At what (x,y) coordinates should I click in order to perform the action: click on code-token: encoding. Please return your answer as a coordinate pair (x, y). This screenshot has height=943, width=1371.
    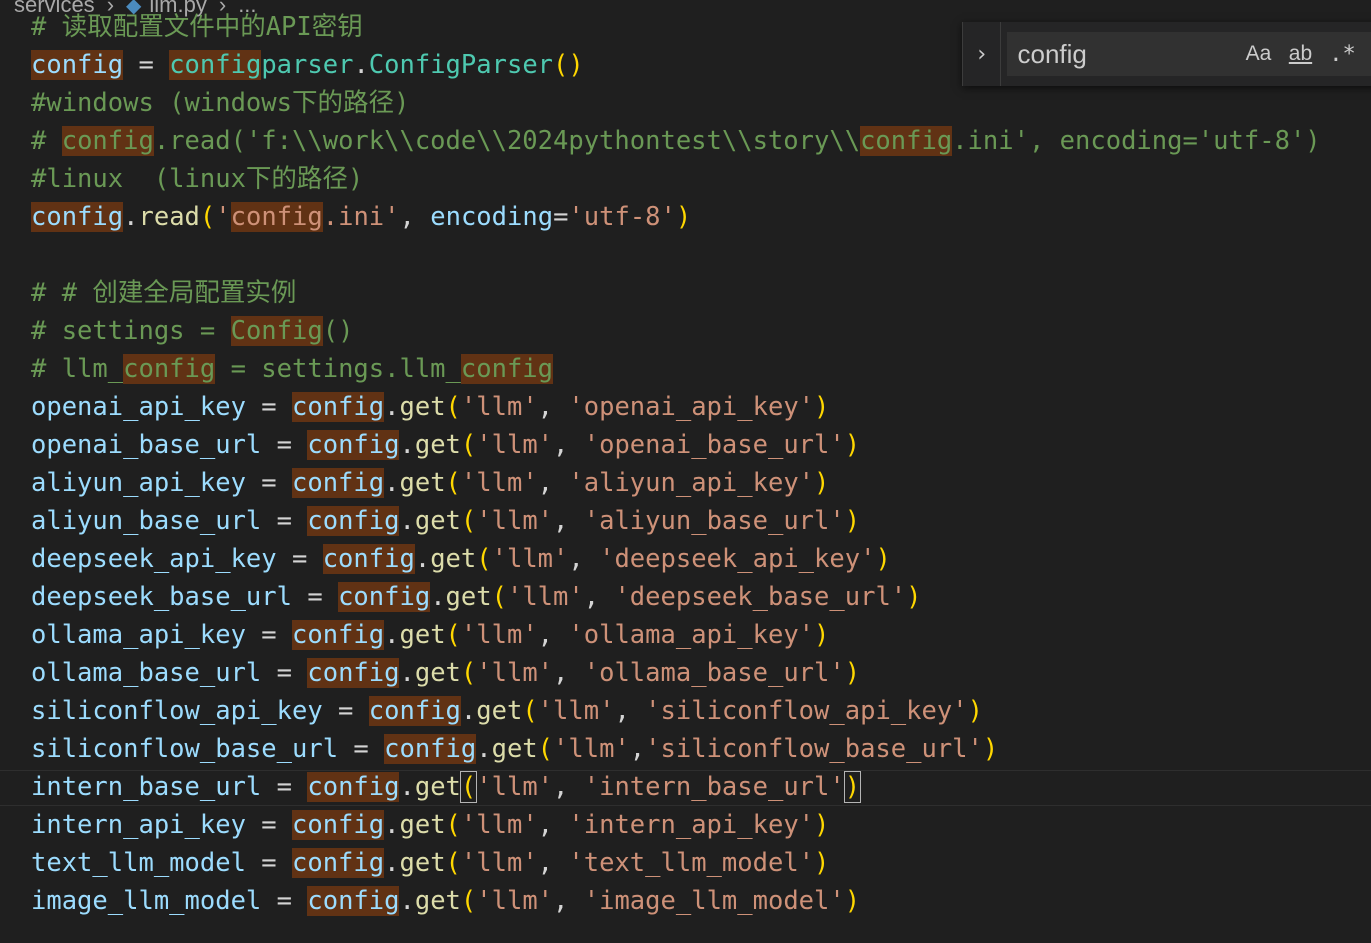
    Looking at the image, I should click on (492, 217).